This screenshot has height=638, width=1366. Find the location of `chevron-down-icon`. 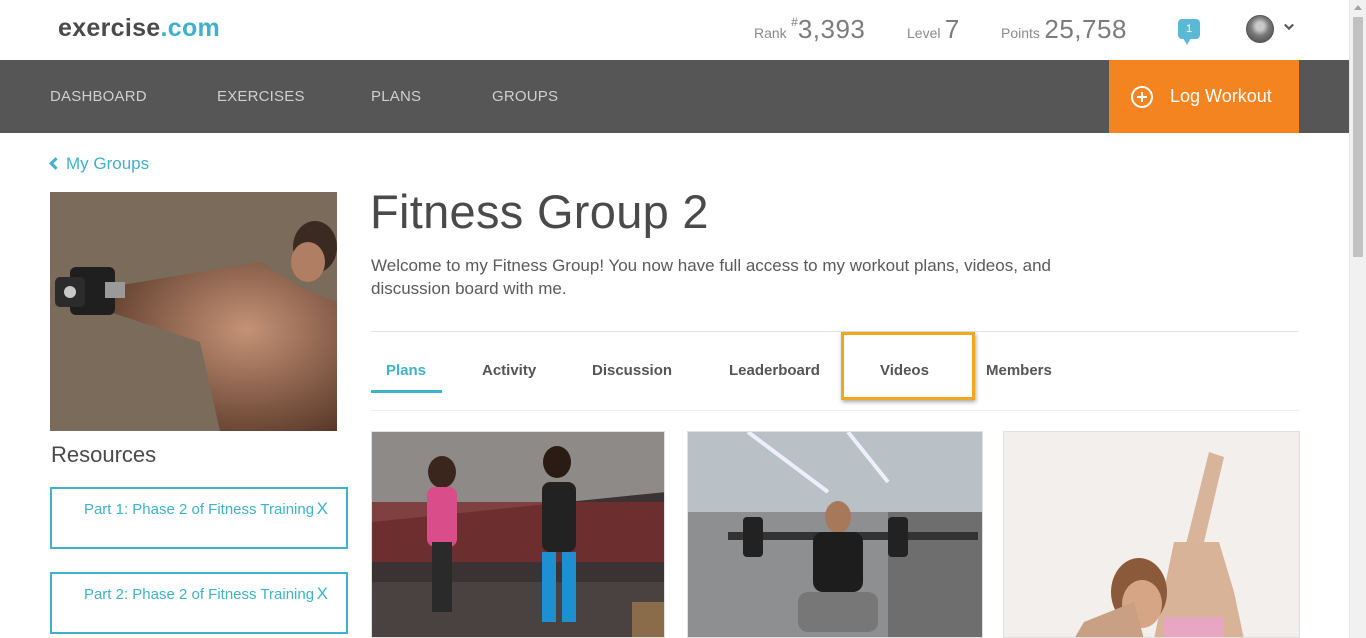

chevron-down-icon is located at coordinates (1289, 27).